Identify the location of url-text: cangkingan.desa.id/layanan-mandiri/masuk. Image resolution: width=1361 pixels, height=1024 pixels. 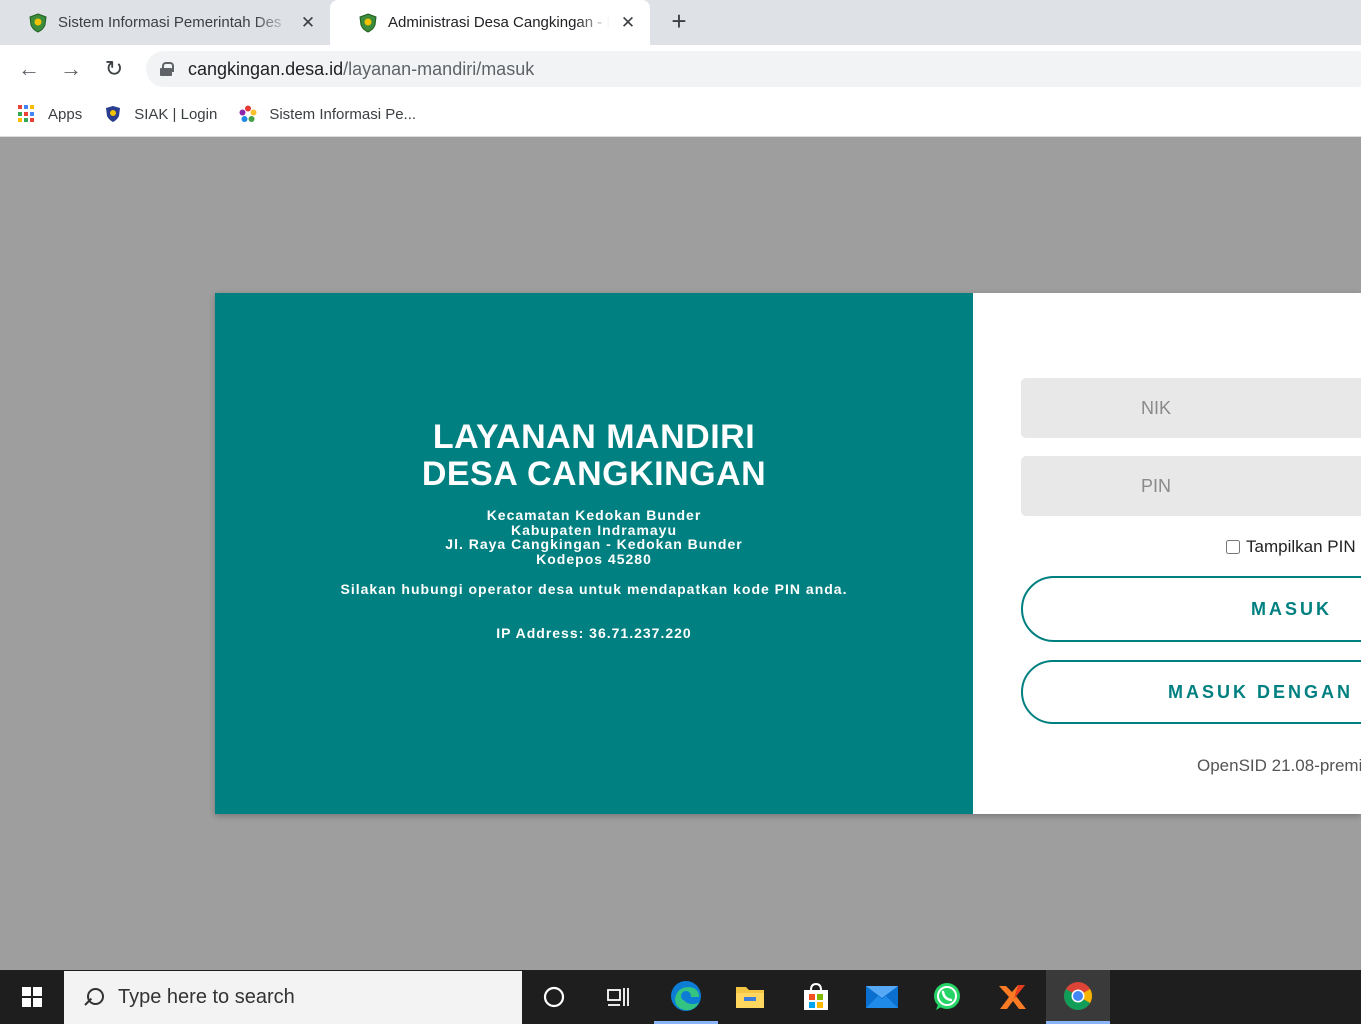
(361, 69).